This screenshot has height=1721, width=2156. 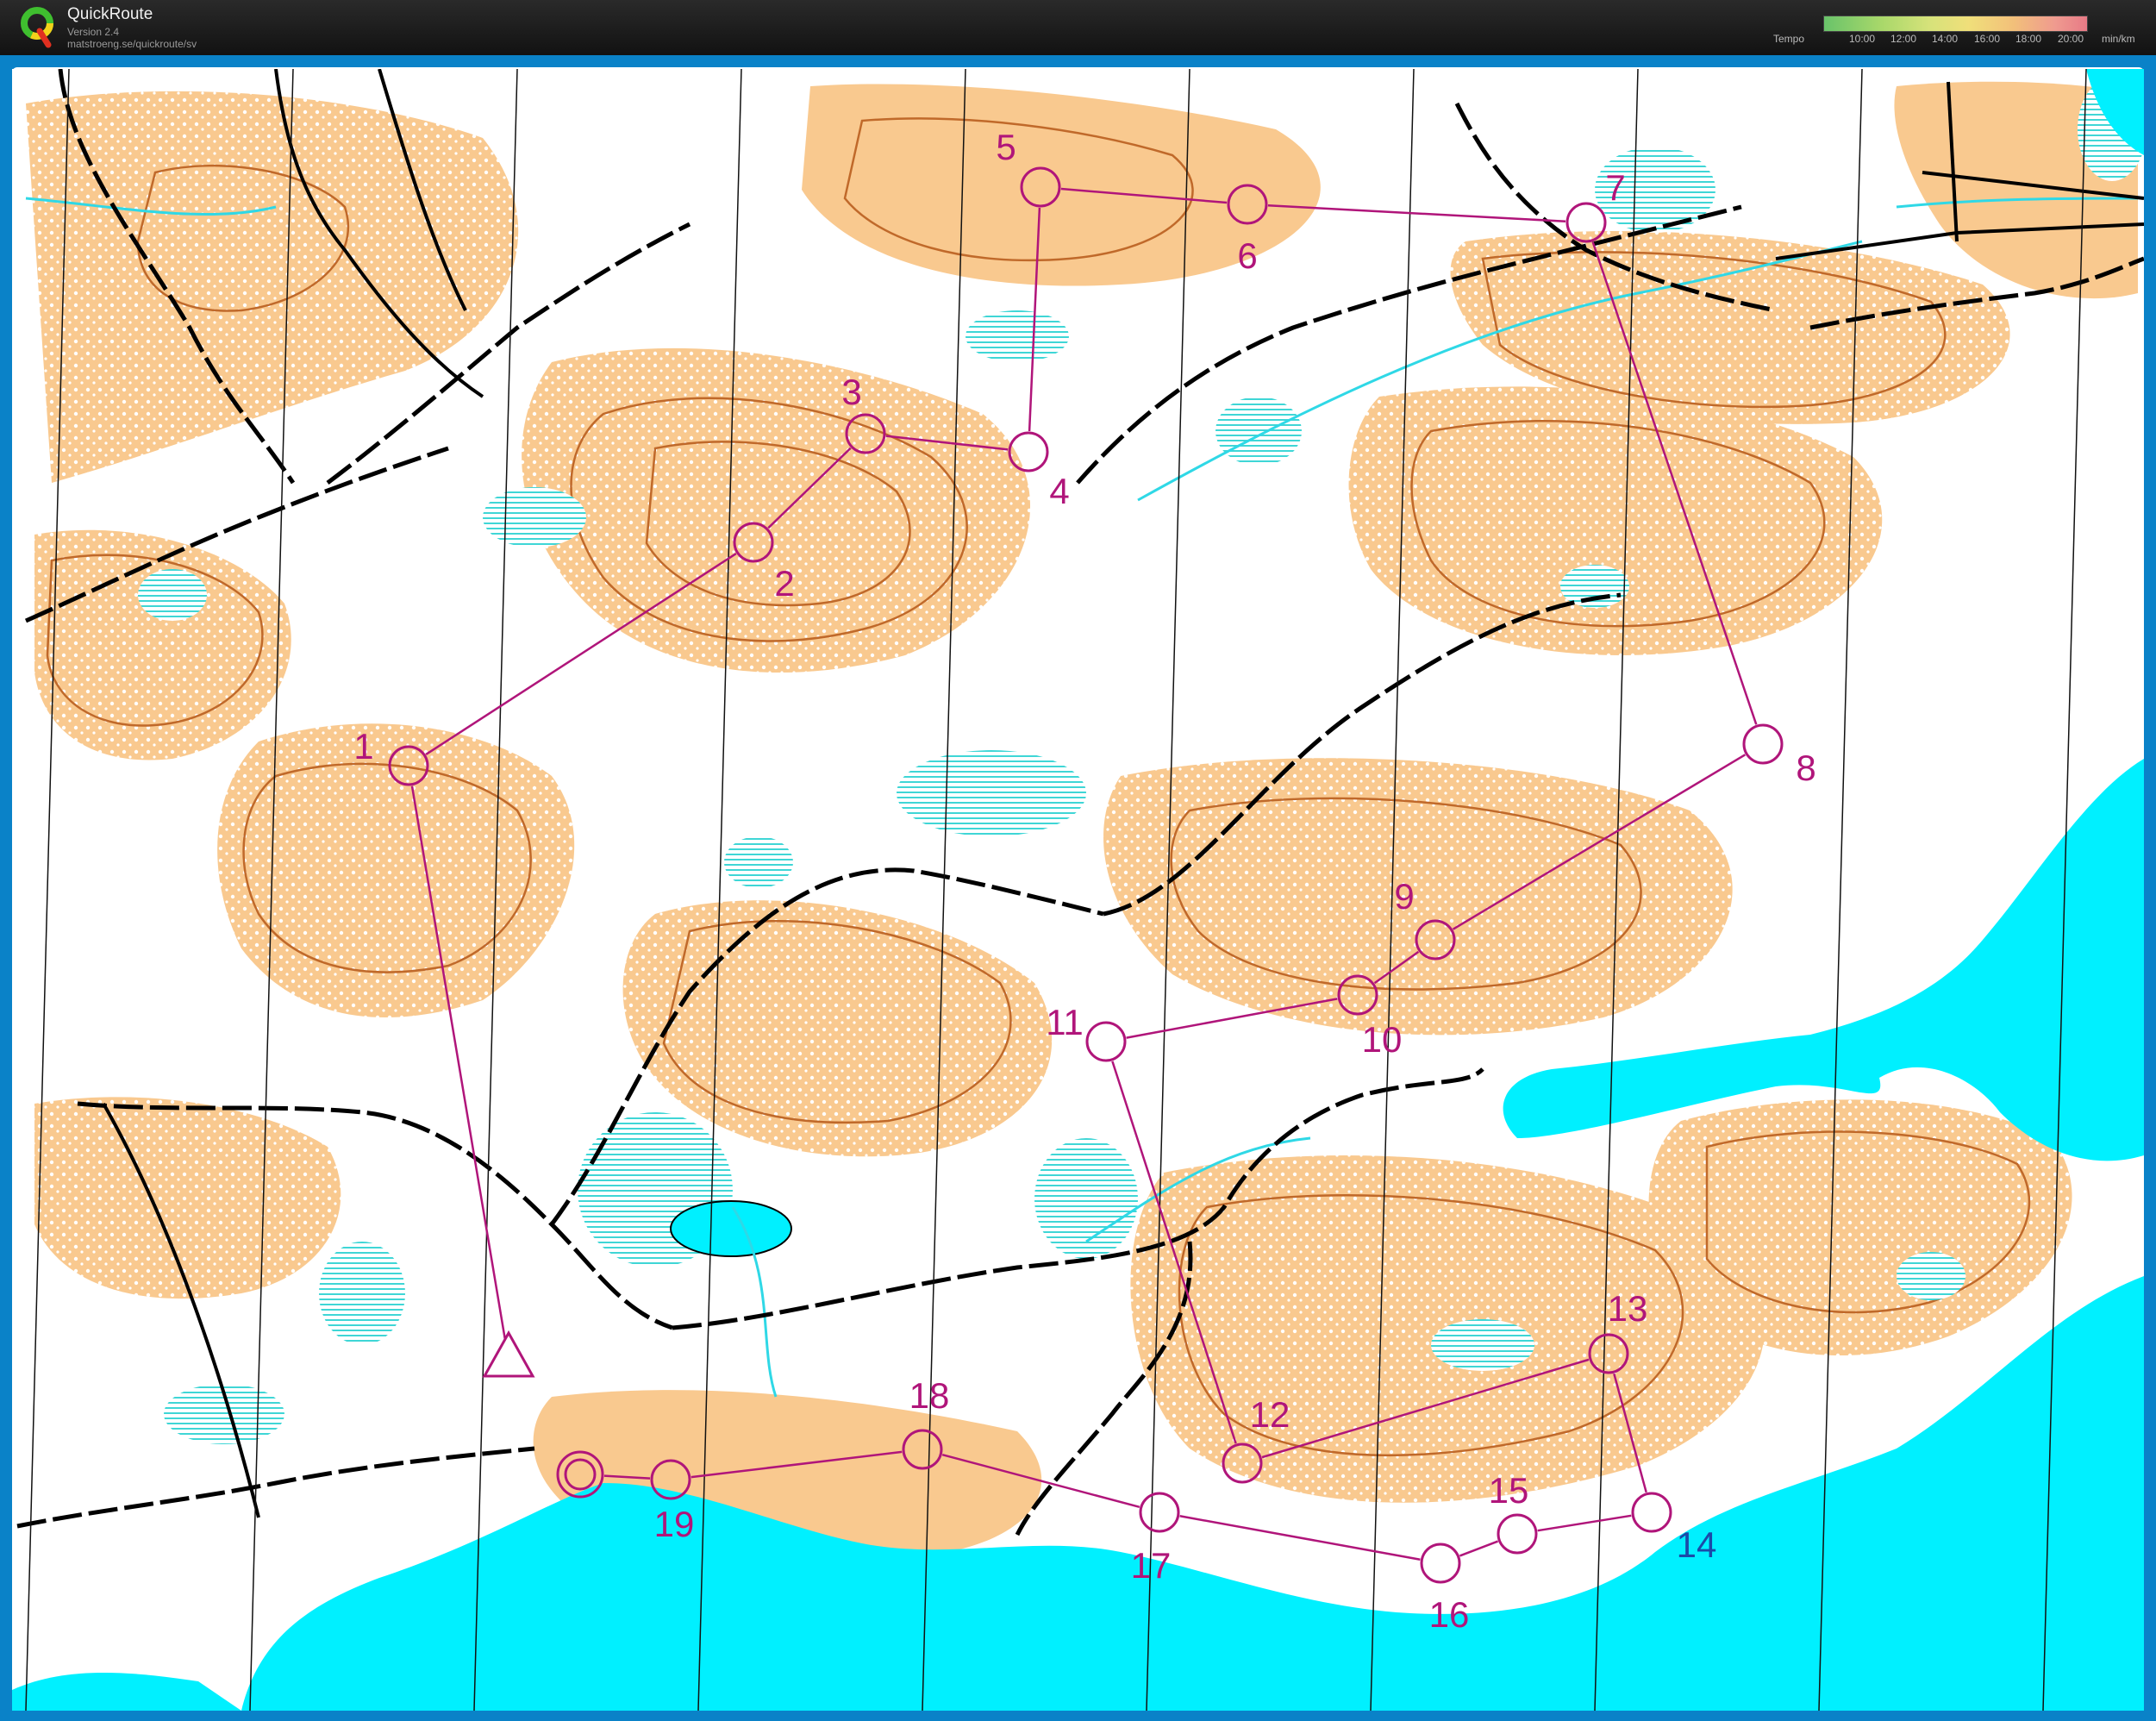 I want to click on control-number: 5, so click(x=1006, y=147).